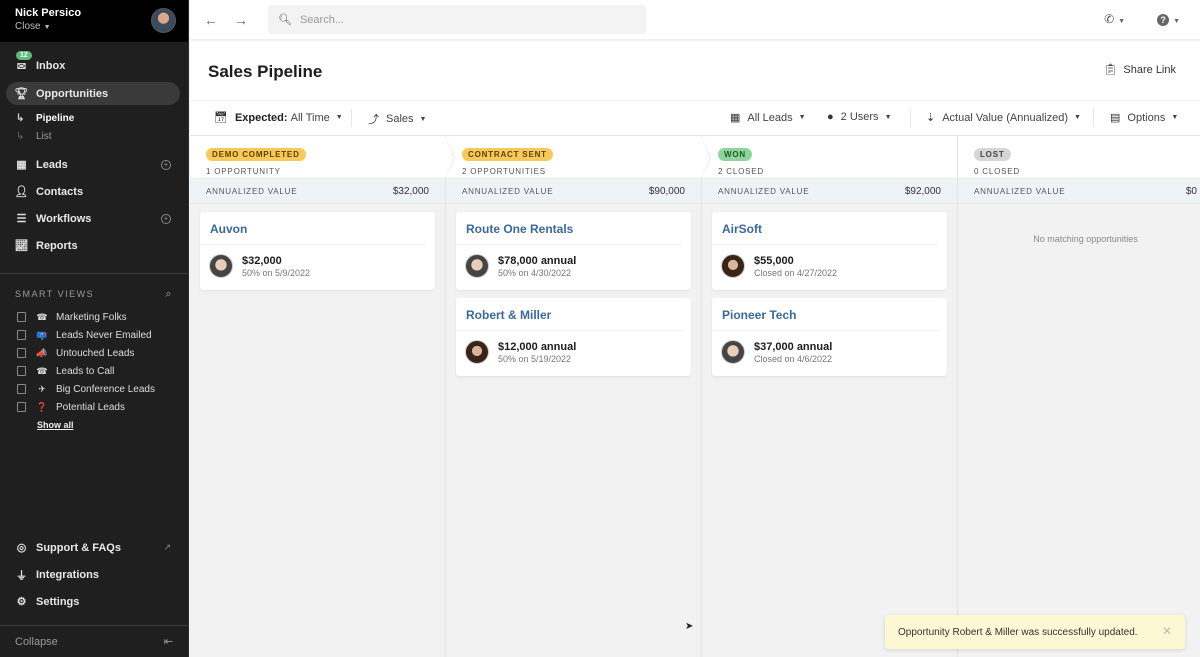 The image size is (1200, 657). What do you see at coordinates (21, 219) in the screenshot?
I see `list-icon: ☰` at bounding box center [21, 219].